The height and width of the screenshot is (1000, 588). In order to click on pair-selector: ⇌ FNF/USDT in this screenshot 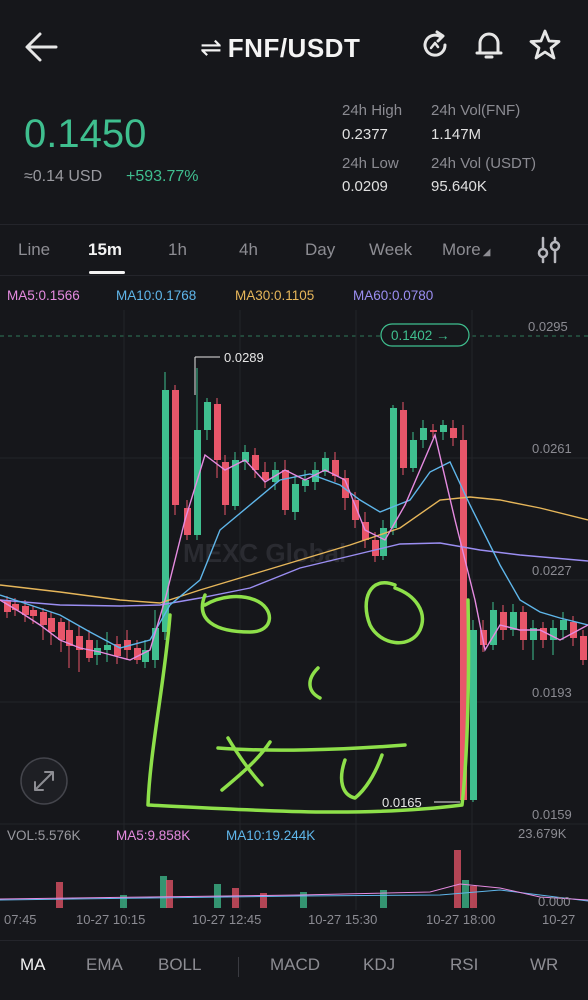, I will do `click(280, 48)`.